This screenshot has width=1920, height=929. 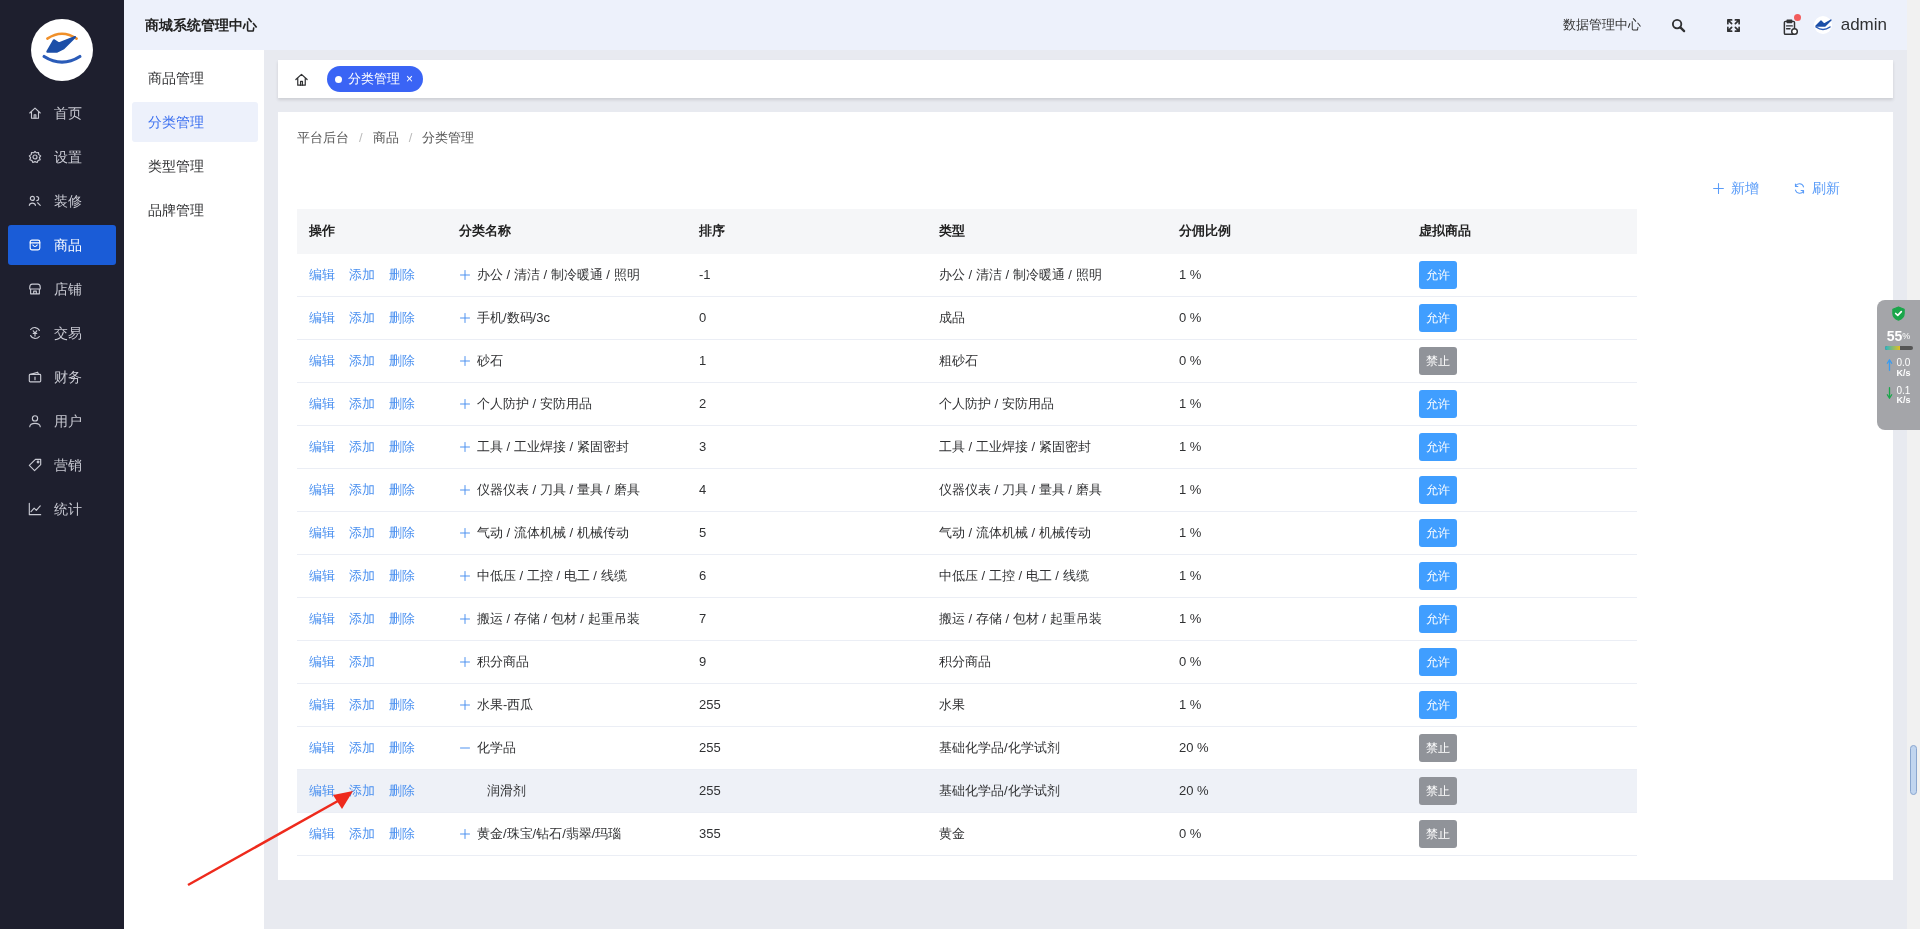 I want to click on close-icon: ×, so click(x=409, y=79).